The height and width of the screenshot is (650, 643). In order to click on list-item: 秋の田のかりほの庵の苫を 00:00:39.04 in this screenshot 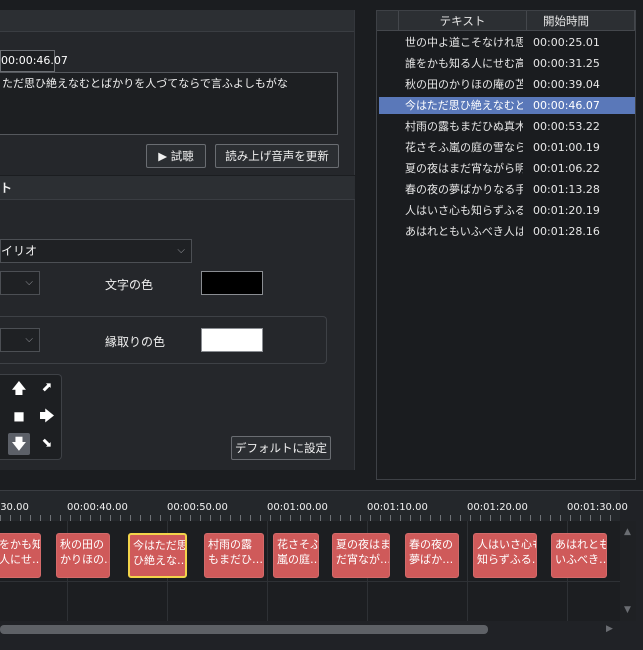, I will do `click(507, 84)`.